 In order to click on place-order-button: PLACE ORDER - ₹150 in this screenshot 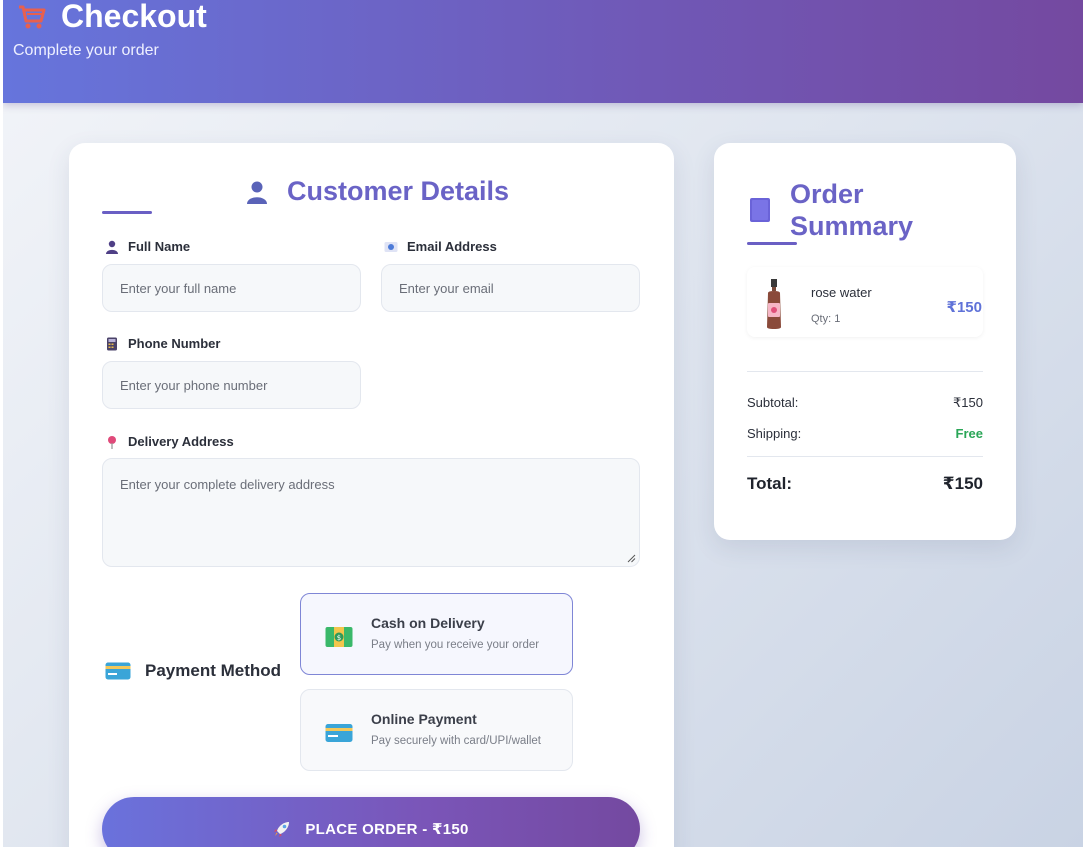, I will do `click(371, 822)`.